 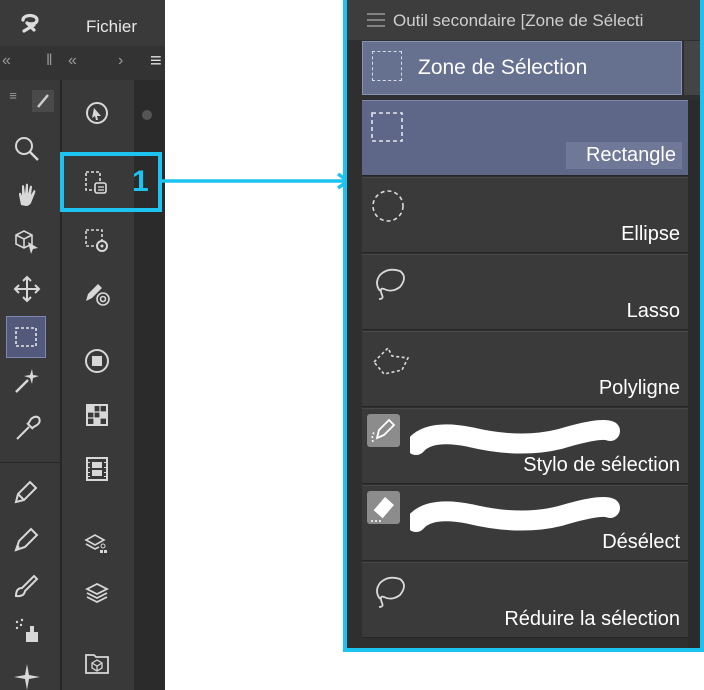 What do you see at coordinates (30, 23) in the screenshot?
I see `app-logo-icon` at bounding box center [30, 23].